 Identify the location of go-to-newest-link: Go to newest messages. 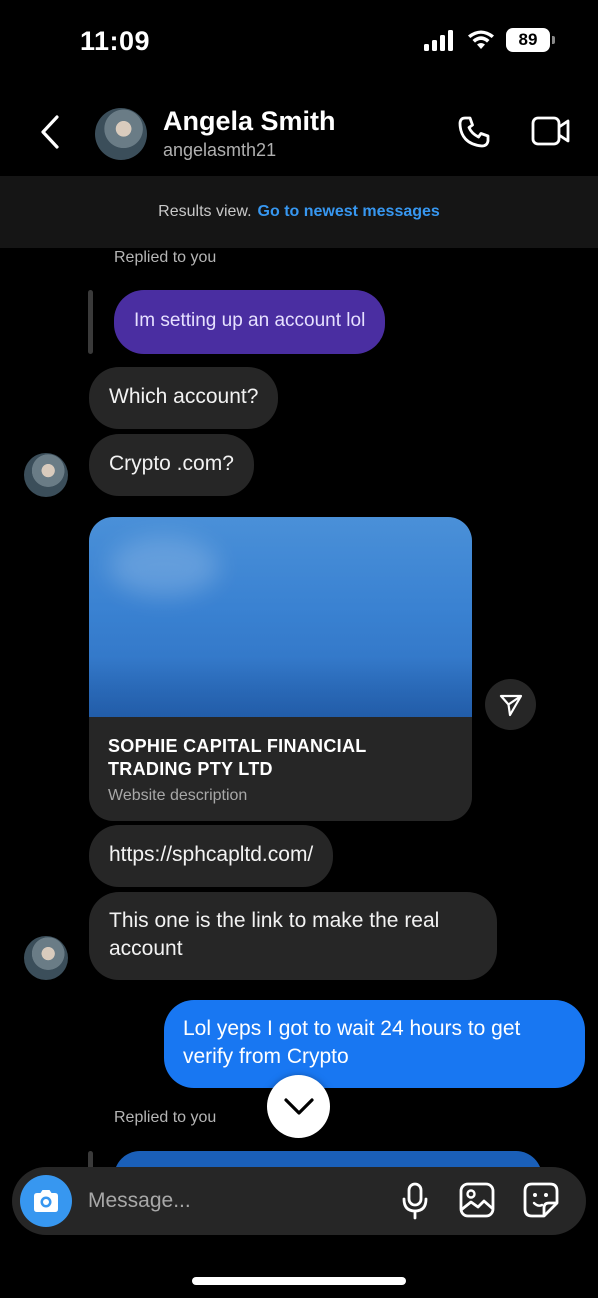
(349, 212).